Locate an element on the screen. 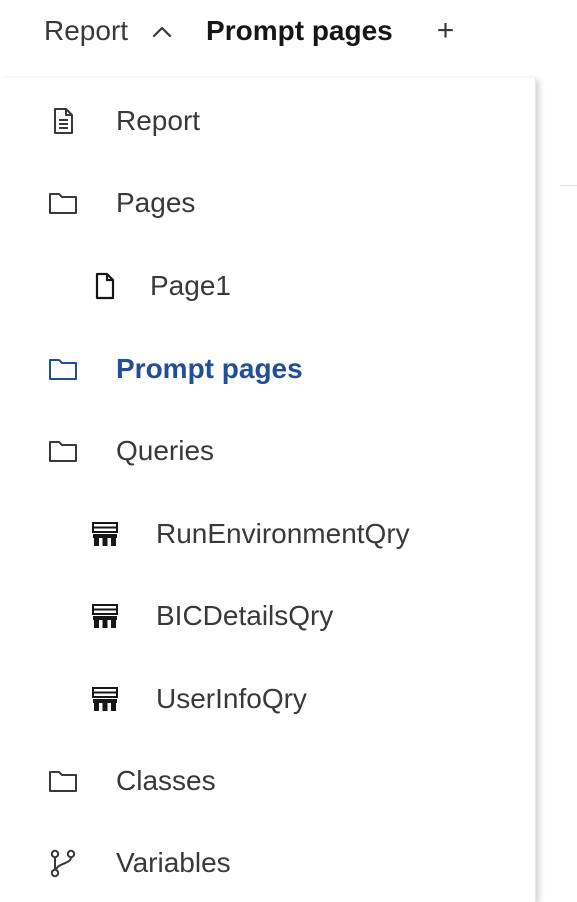  document-icon is located at coordinates (63, 121).